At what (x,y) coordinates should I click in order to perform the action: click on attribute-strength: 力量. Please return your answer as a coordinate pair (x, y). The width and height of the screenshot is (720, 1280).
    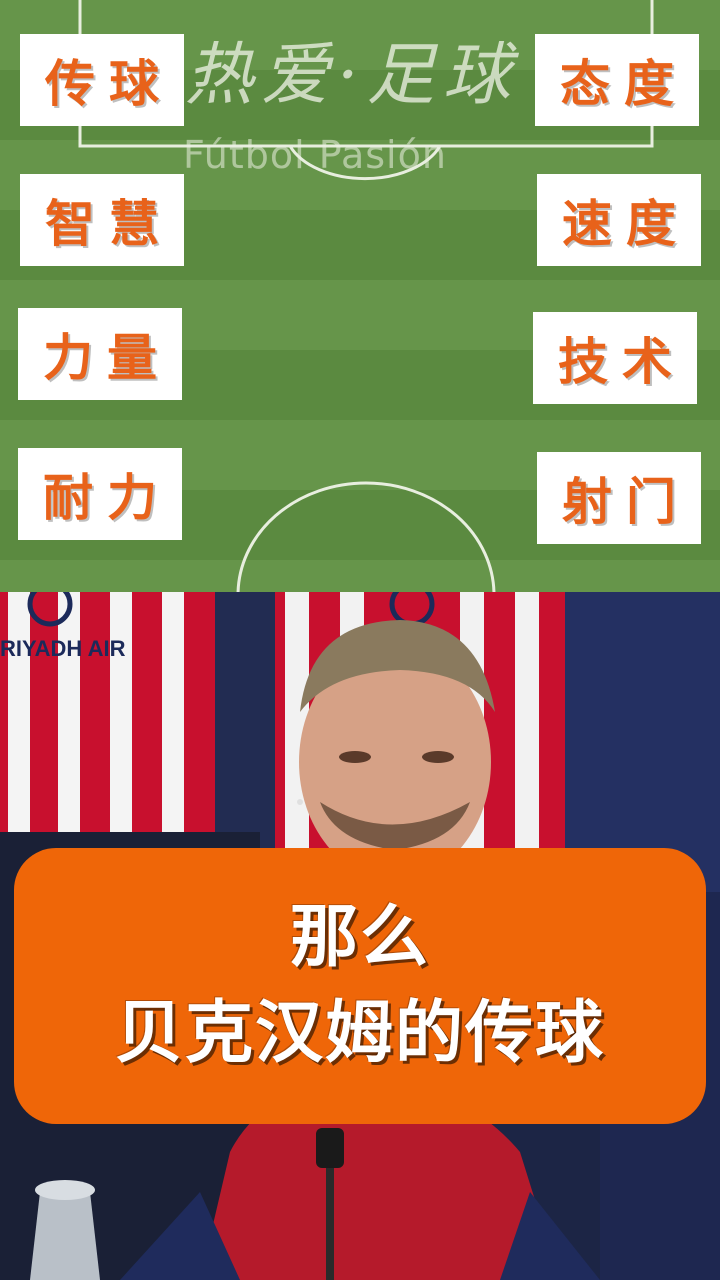
    Looking at the image, I should click on (100, 354).